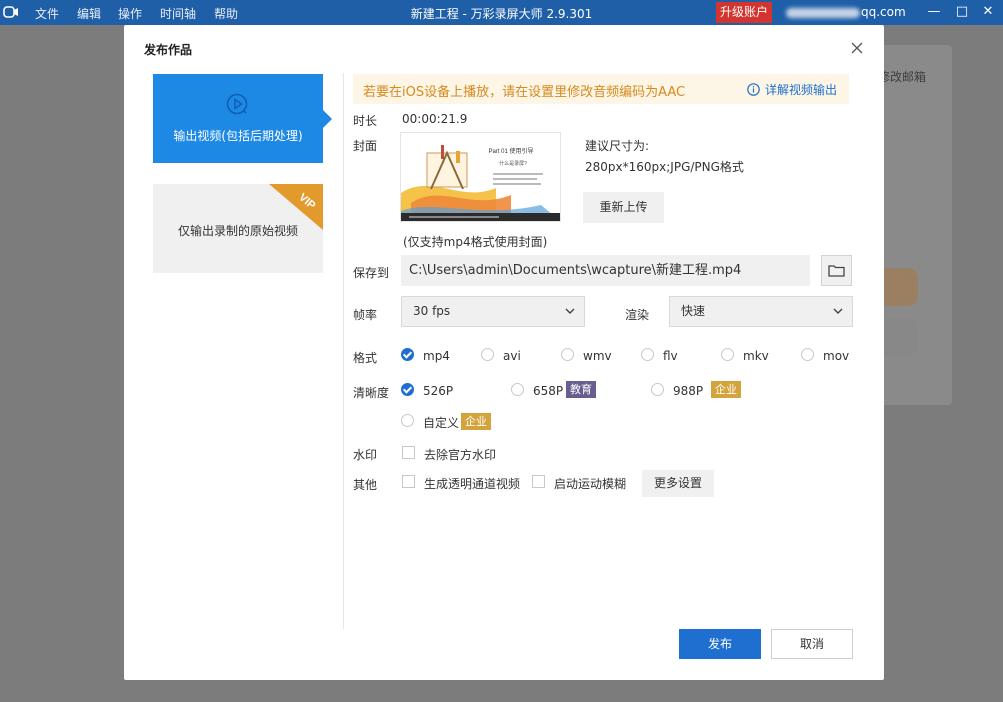  Describe the element at coordinates (753, 89) in the screenshot. I see `info-icon` at that location.